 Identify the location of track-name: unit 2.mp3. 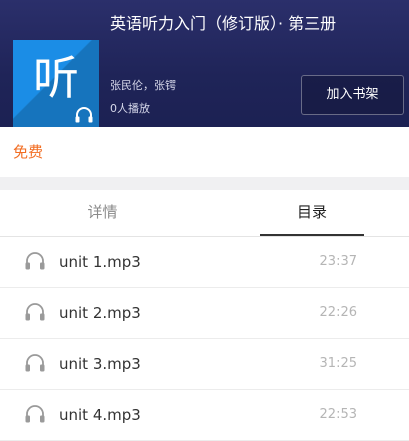
(100, 313).